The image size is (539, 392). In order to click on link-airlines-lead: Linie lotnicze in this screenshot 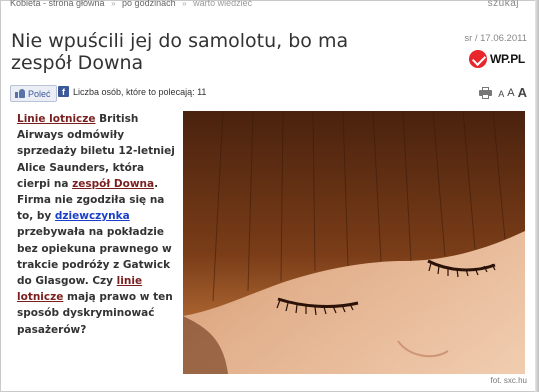, I will do `click(56, 119)`.